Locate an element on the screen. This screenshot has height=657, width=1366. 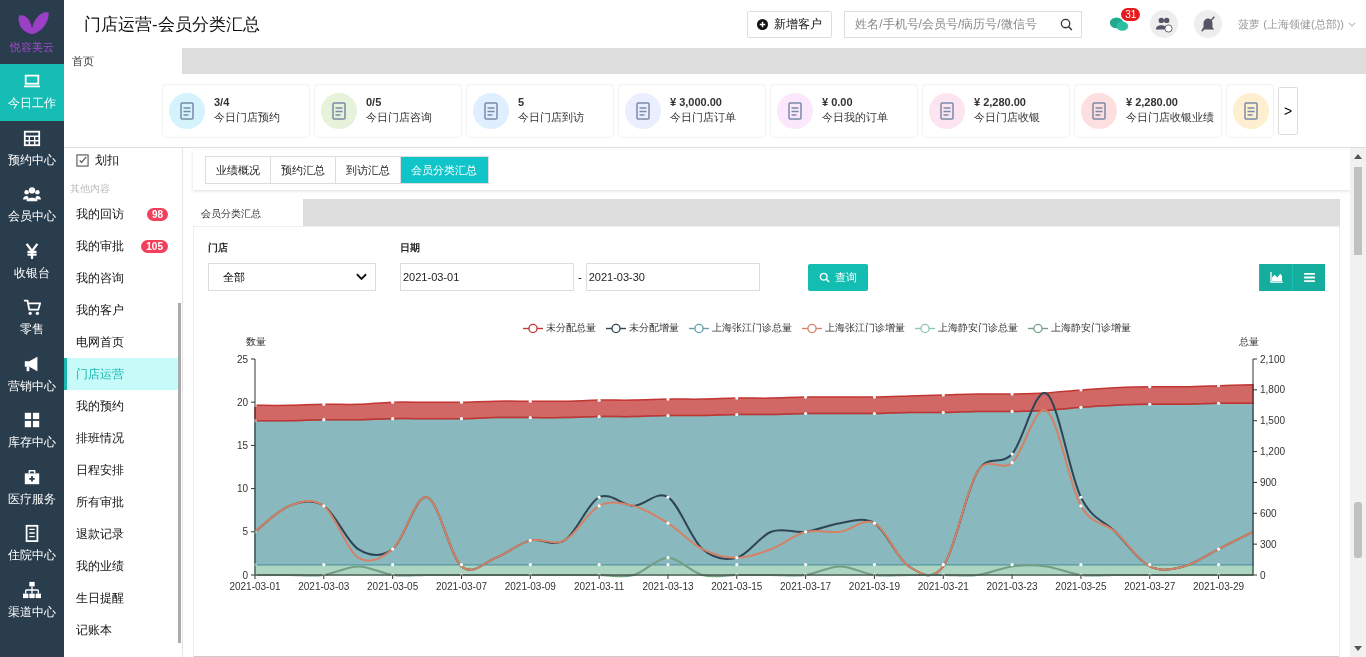
x-tick-label: 2021-03-25 is located at coordinates (1081, 586).